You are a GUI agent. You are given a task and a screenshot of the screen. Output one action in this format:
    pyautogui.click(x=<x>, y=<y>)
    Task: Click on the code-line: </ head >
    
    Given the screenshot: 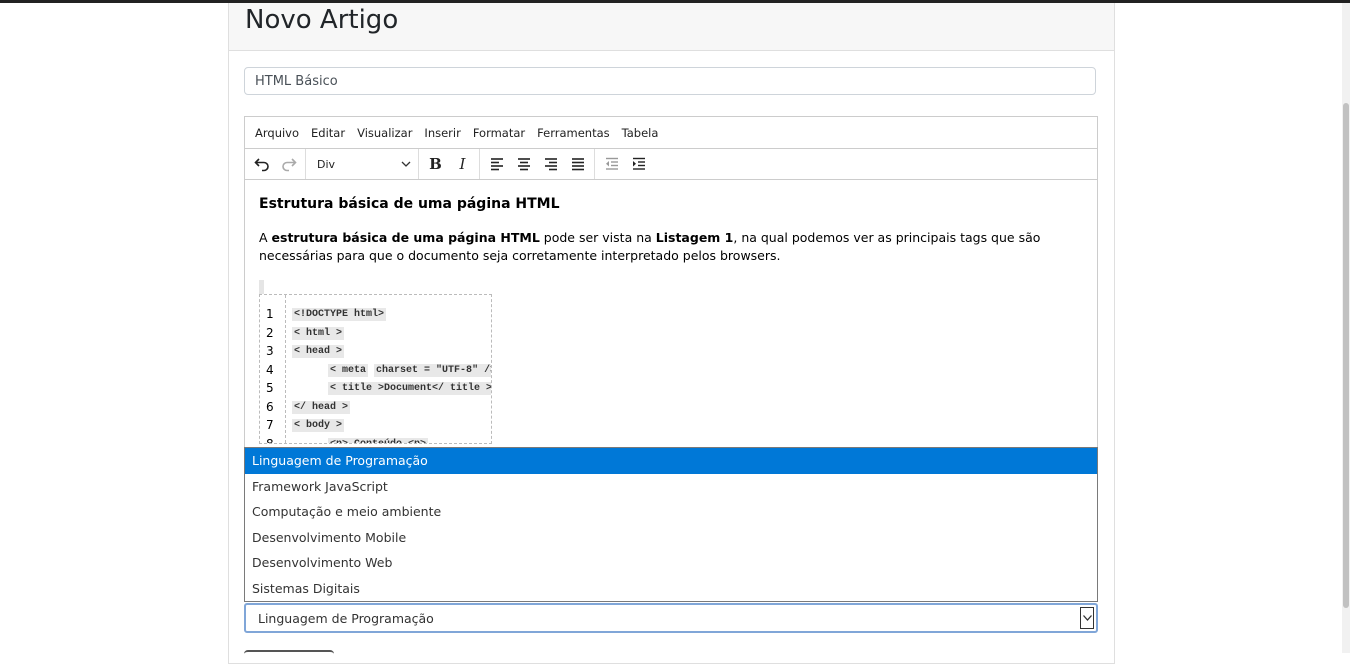 What is the action you would take?
    pyautogui.click(x=321, y=407)
    